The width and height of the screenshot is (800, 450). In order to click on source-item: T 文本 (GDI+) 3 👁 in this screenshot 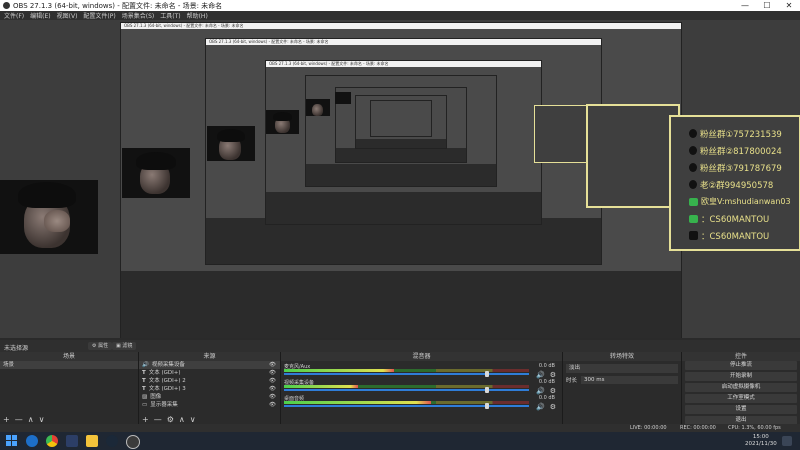, I will do `click(209, 389)`.